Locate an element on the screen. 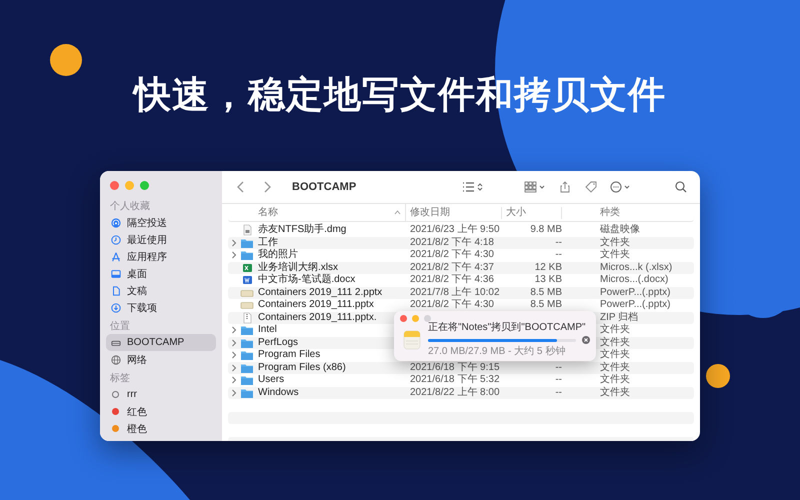 This screenshot has width=800, height=500. letter-a-icon is located at coordinates (116, 257).